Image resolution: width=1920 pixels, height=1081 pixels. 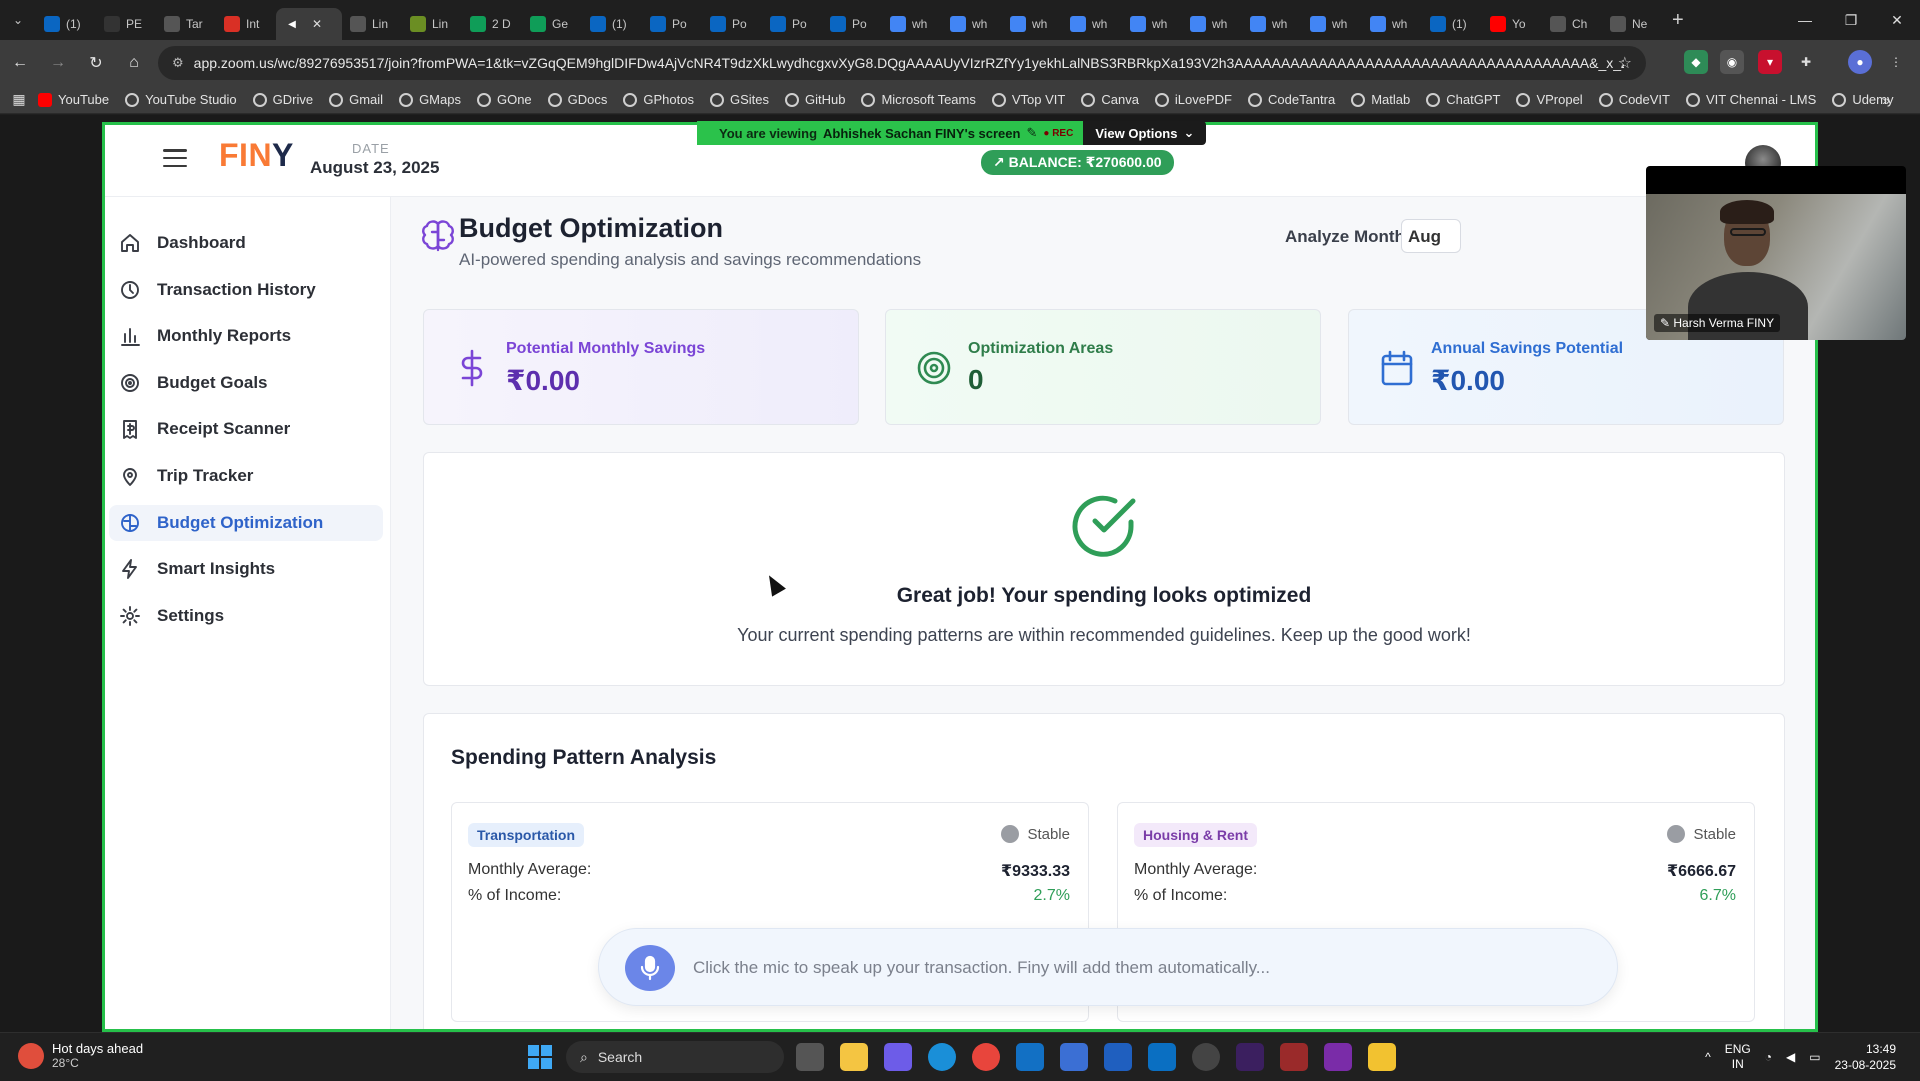 What do you see at coordinates (739, 99) in the screenshot?
I see `bookmark-item: GSites` at bounding box center [739, 99].